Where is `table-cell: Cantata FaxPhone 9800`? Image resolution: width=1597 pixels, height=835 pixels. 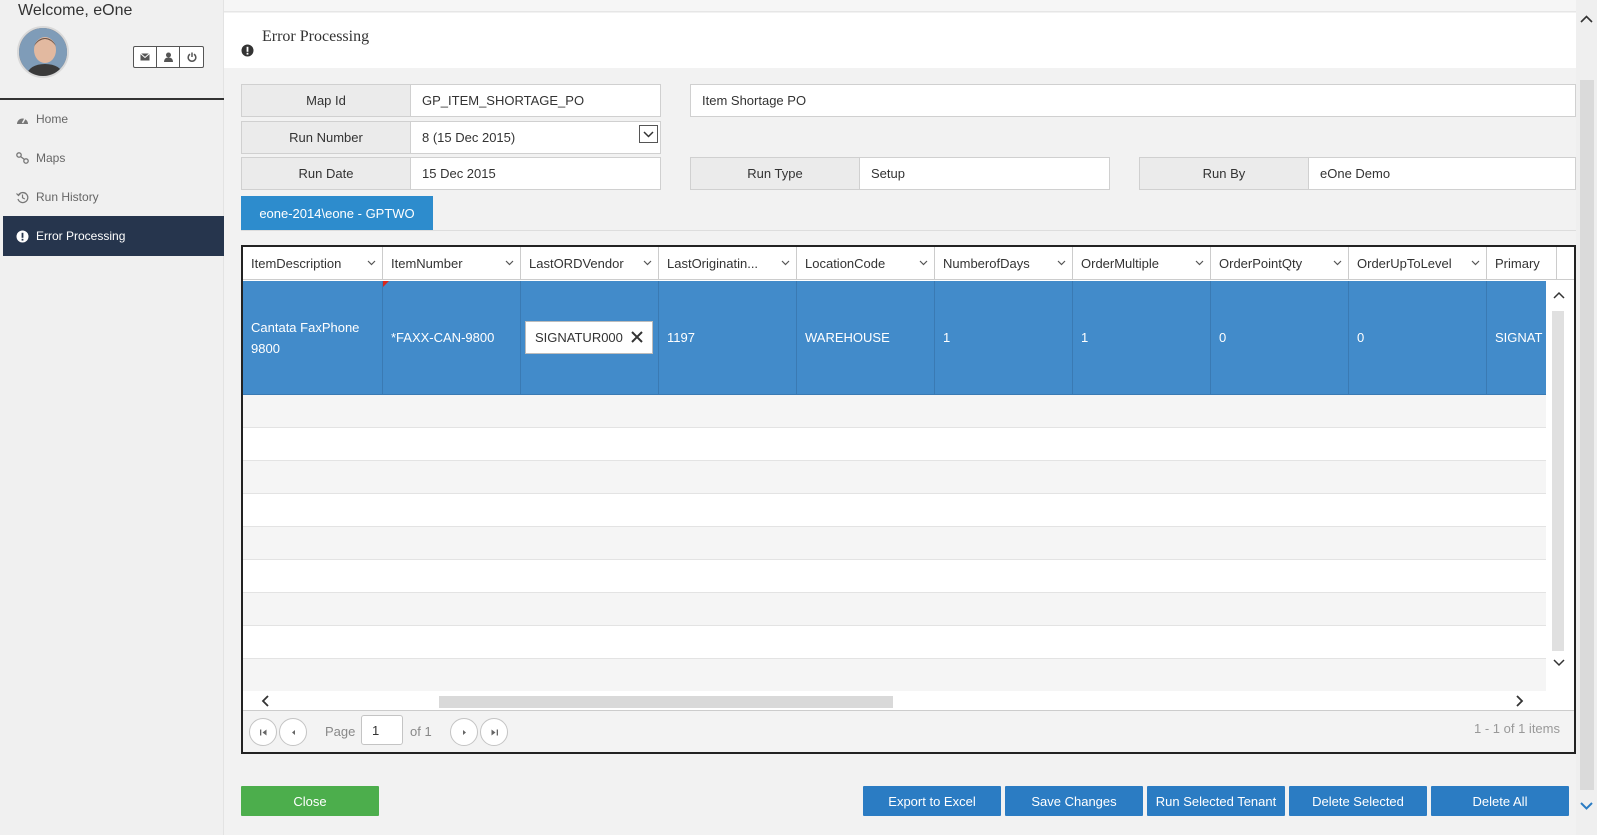 table-cell: Cantata FaxPhone 9800 is located at coordinates (313, 337).